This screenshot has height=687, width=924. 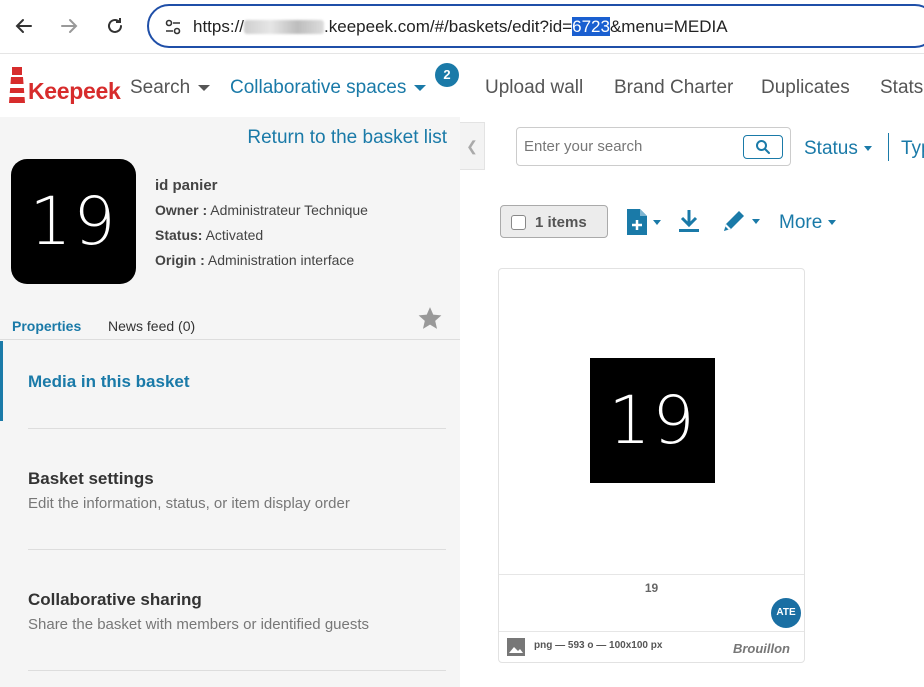 I want to click on menu-settings-title: Basket settings, so click(x=91, y=478).